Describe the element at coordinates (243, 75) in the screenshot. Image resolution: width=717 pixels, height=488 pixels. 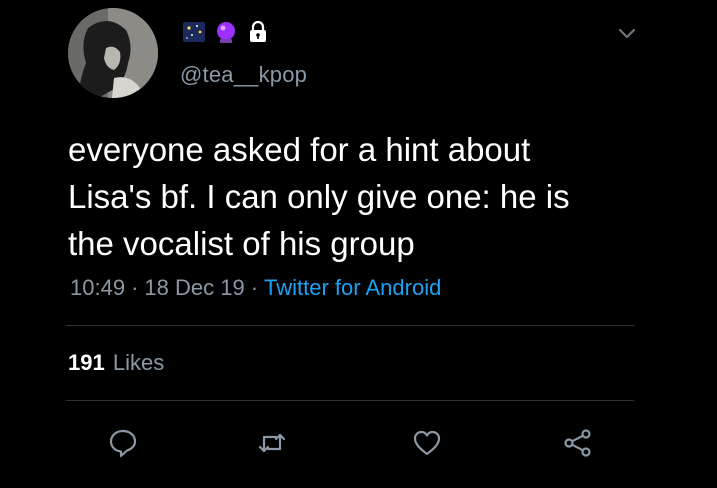
I see `author-handle: @tea__kpop` at that location.